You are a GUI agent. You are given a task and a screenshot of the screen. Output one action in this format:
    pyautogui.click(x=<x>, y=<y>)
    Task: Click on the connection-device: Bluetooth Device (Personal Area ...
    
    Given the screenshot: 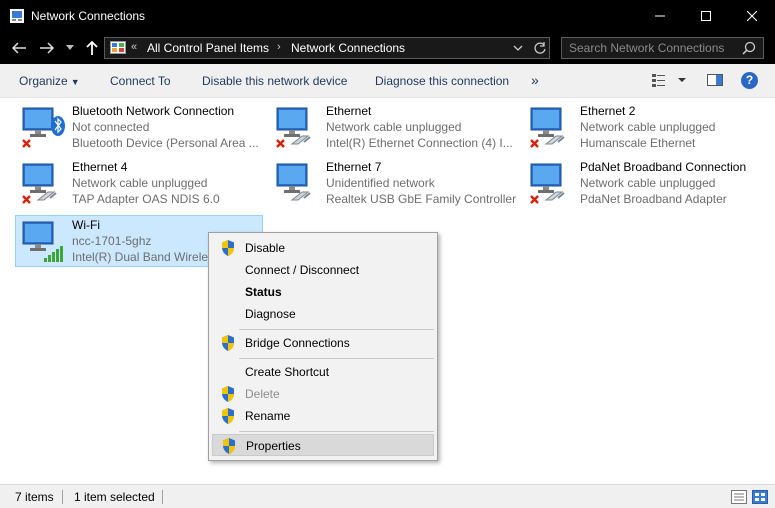 What is the action you would take?
    pyautogui.click(x=165, y=143)
    